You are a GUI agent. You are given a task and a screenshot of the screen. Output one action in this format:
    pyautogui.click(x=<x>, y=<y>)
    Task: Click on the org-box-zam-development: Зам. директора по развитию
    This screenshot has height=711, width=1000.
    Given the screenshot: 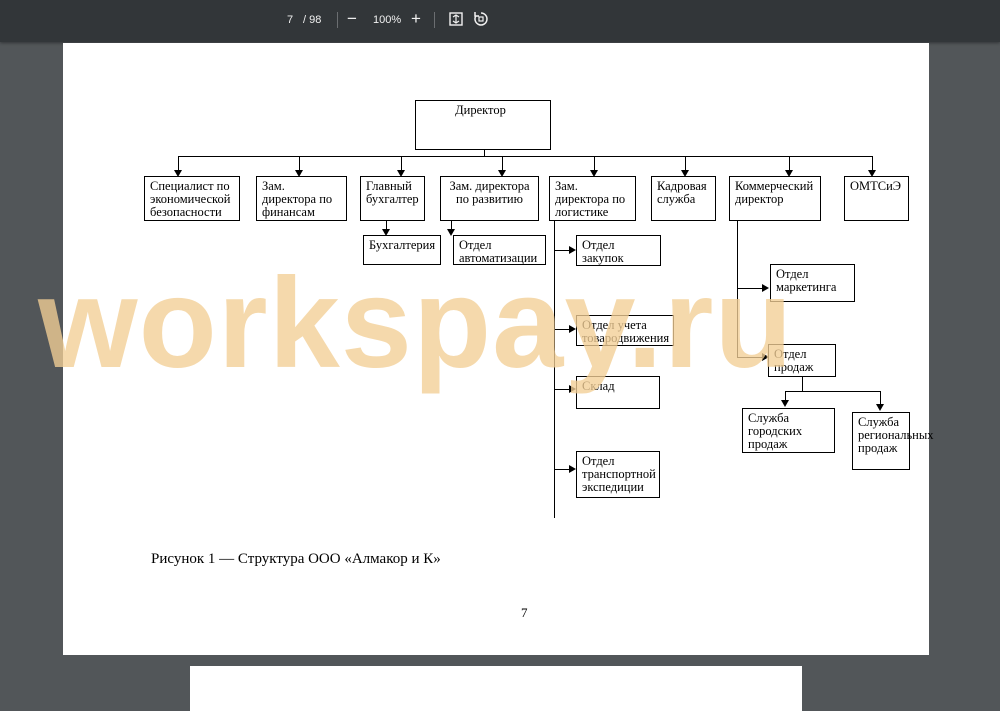 What is the action you would take?
    pyautogui.click(x=489, y=198)
    